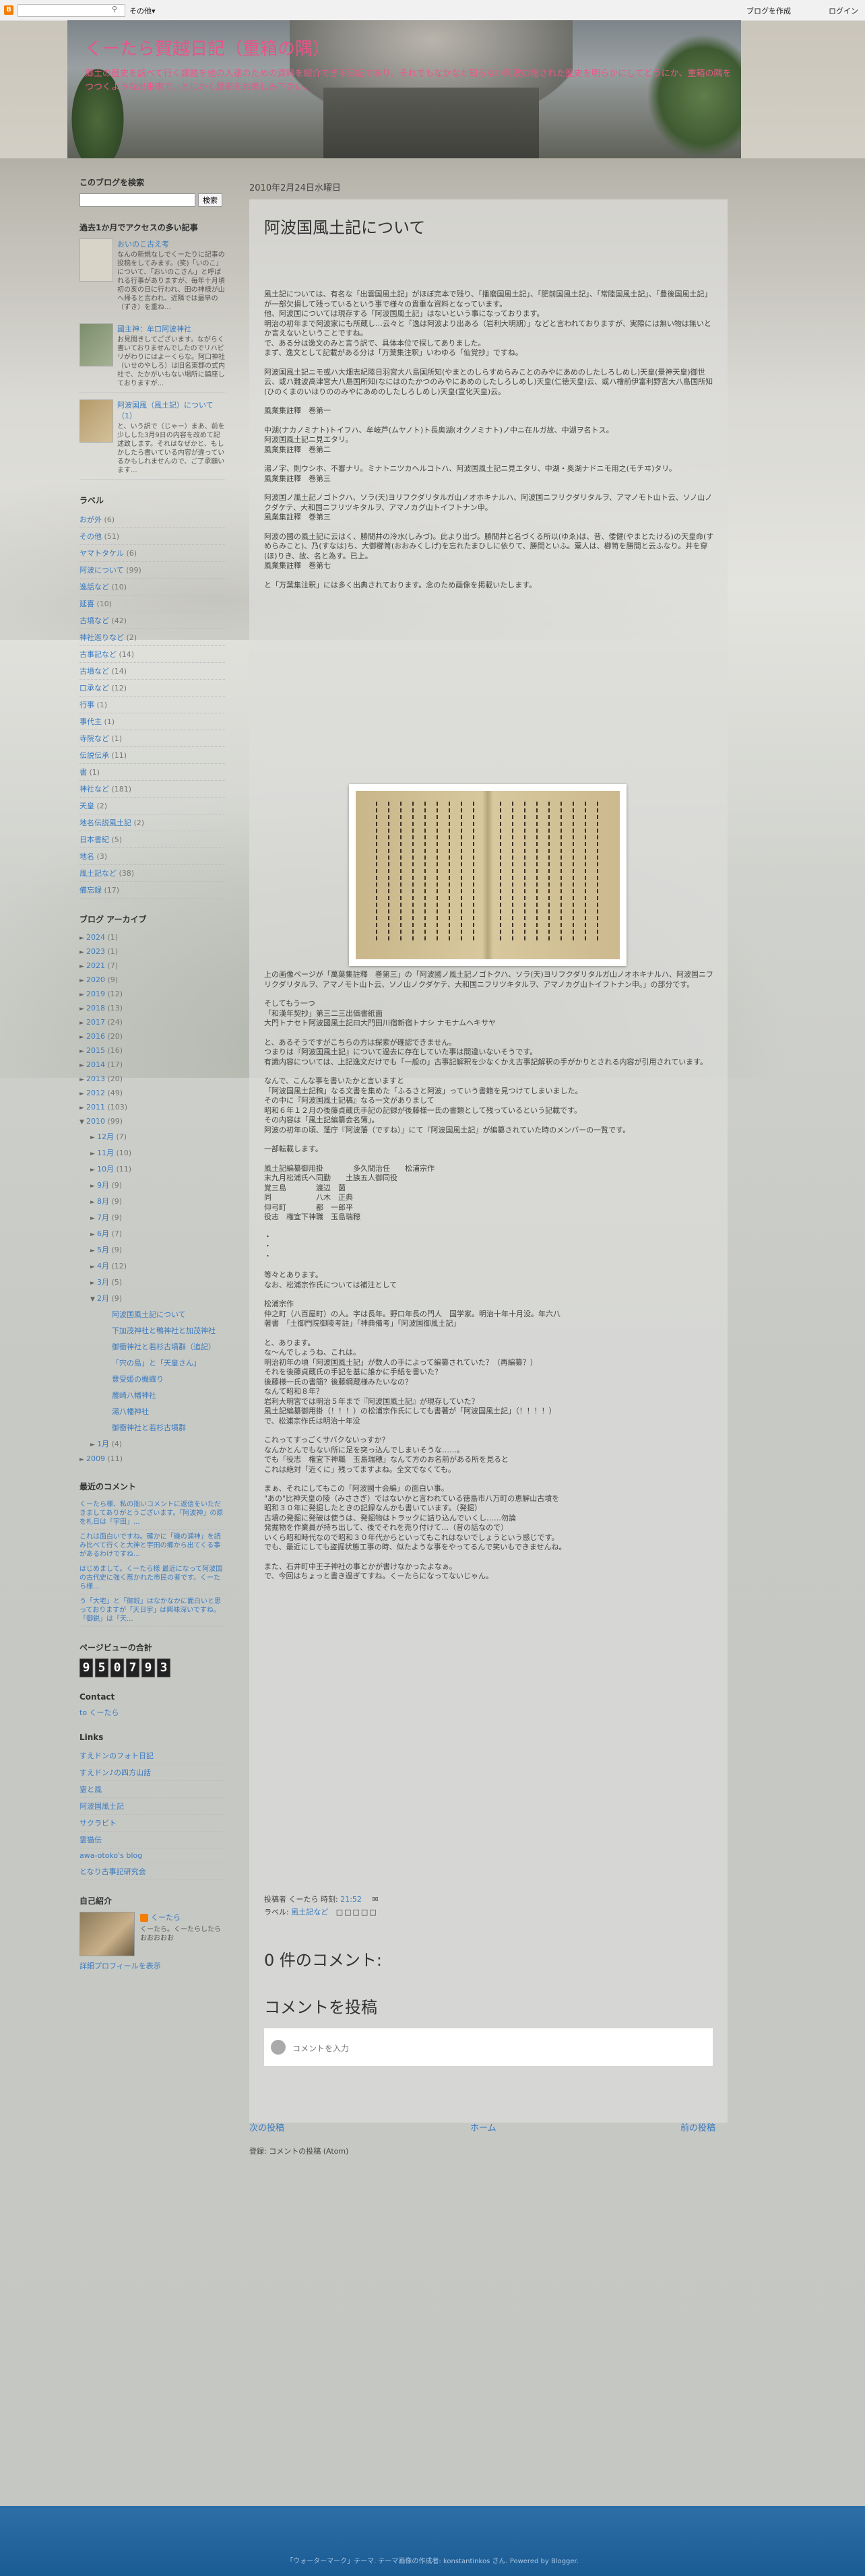  What do you see at coordinates (90, 519) in the screenshot?
I see `label-link: おが外` at bounding box center [90, 519].